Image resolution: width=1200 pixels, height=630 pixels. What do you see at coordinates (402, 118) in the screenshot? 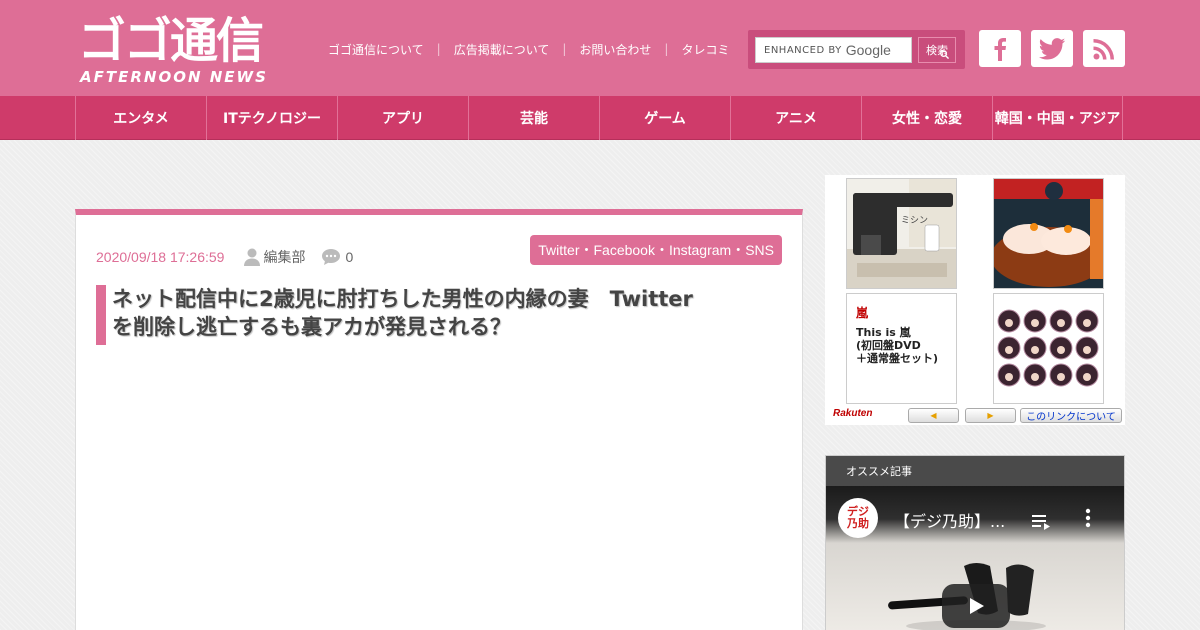
I see `nav-item-apps: アプリ` at bounding box center [402, 118].